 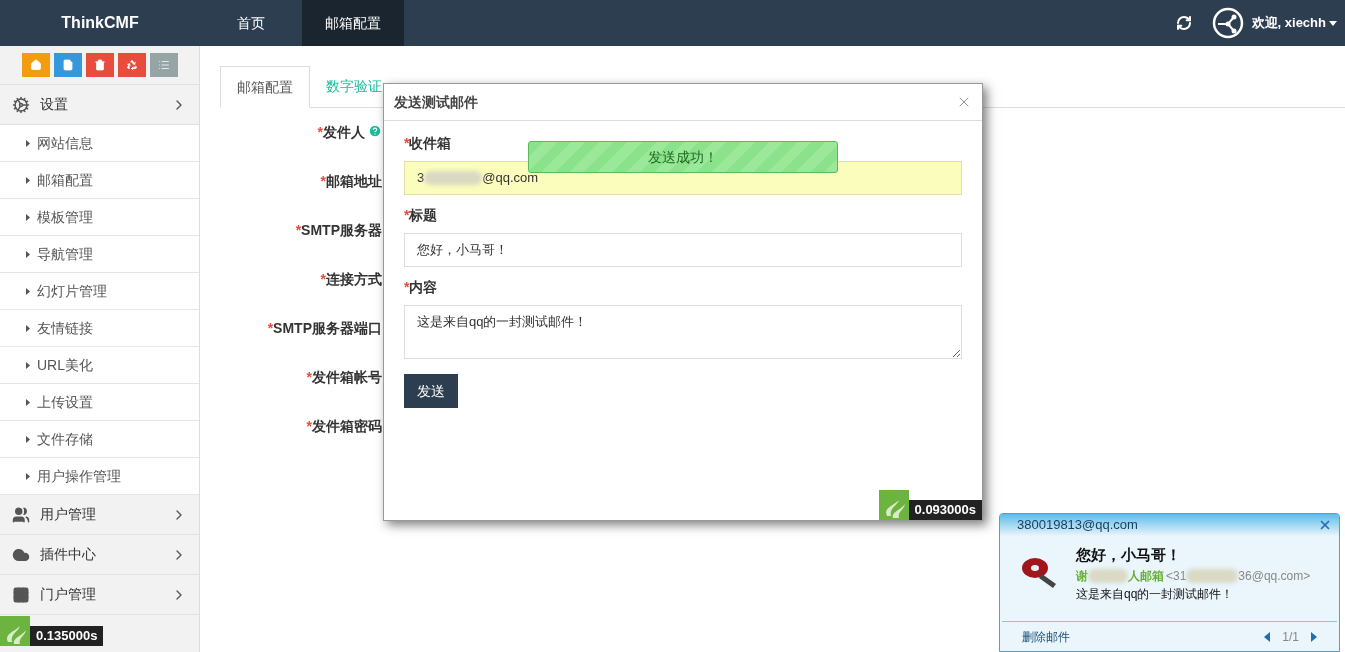 What do you see at coordinates (68, 554) in the screenshot?
I see `menu-label: 插件中心` at bounding box center [68, 554].